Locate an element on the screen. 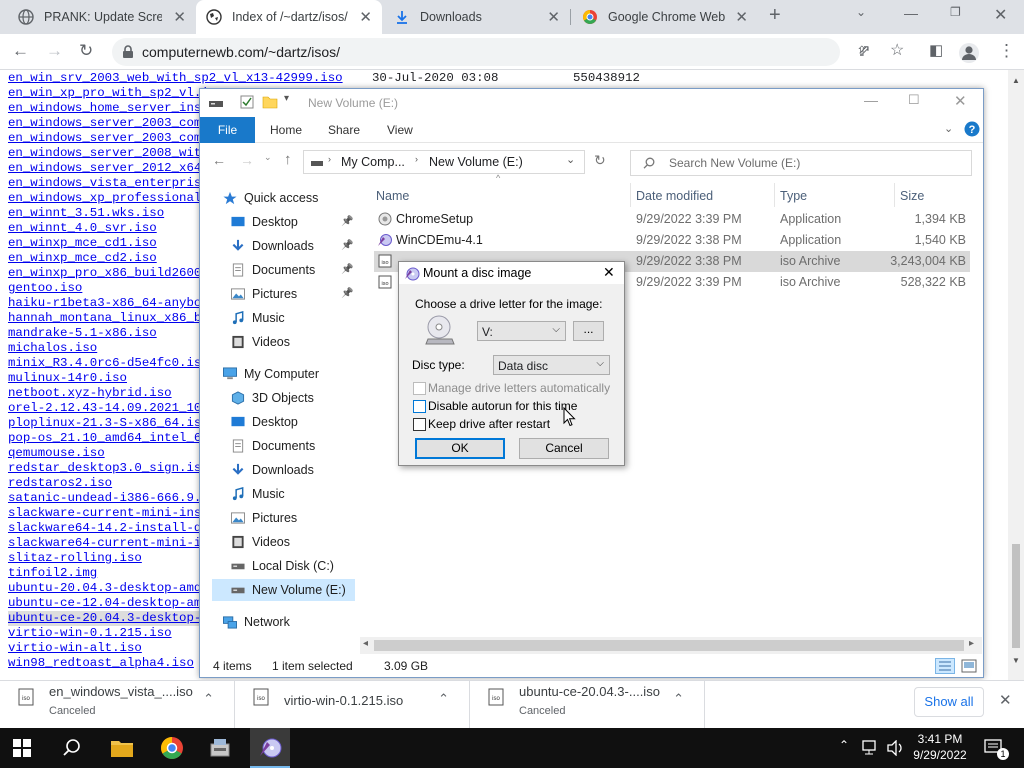 The image size is (1024, 768). show-all-button: Show all is located at coordinates (949, 702).